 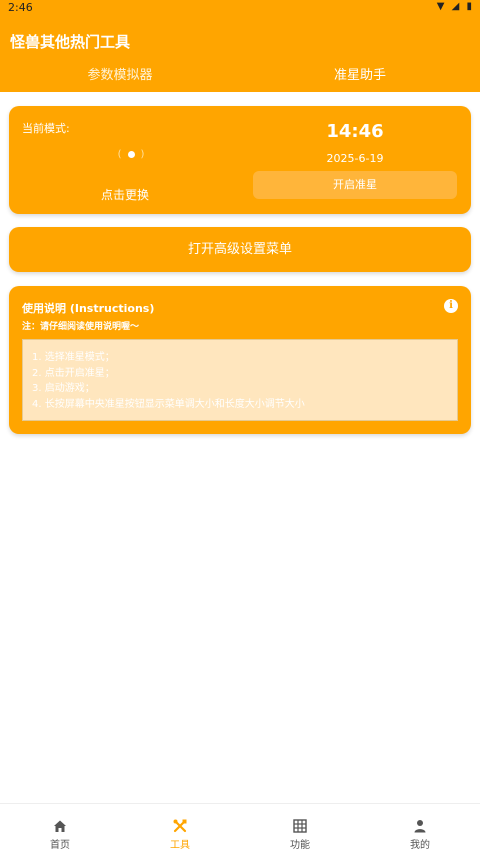 I want to click on instruction-step: 4. 长按屏幕中央准星按钮显示菜单调大小和长度大小调节大小, so click(x=168, y=404).